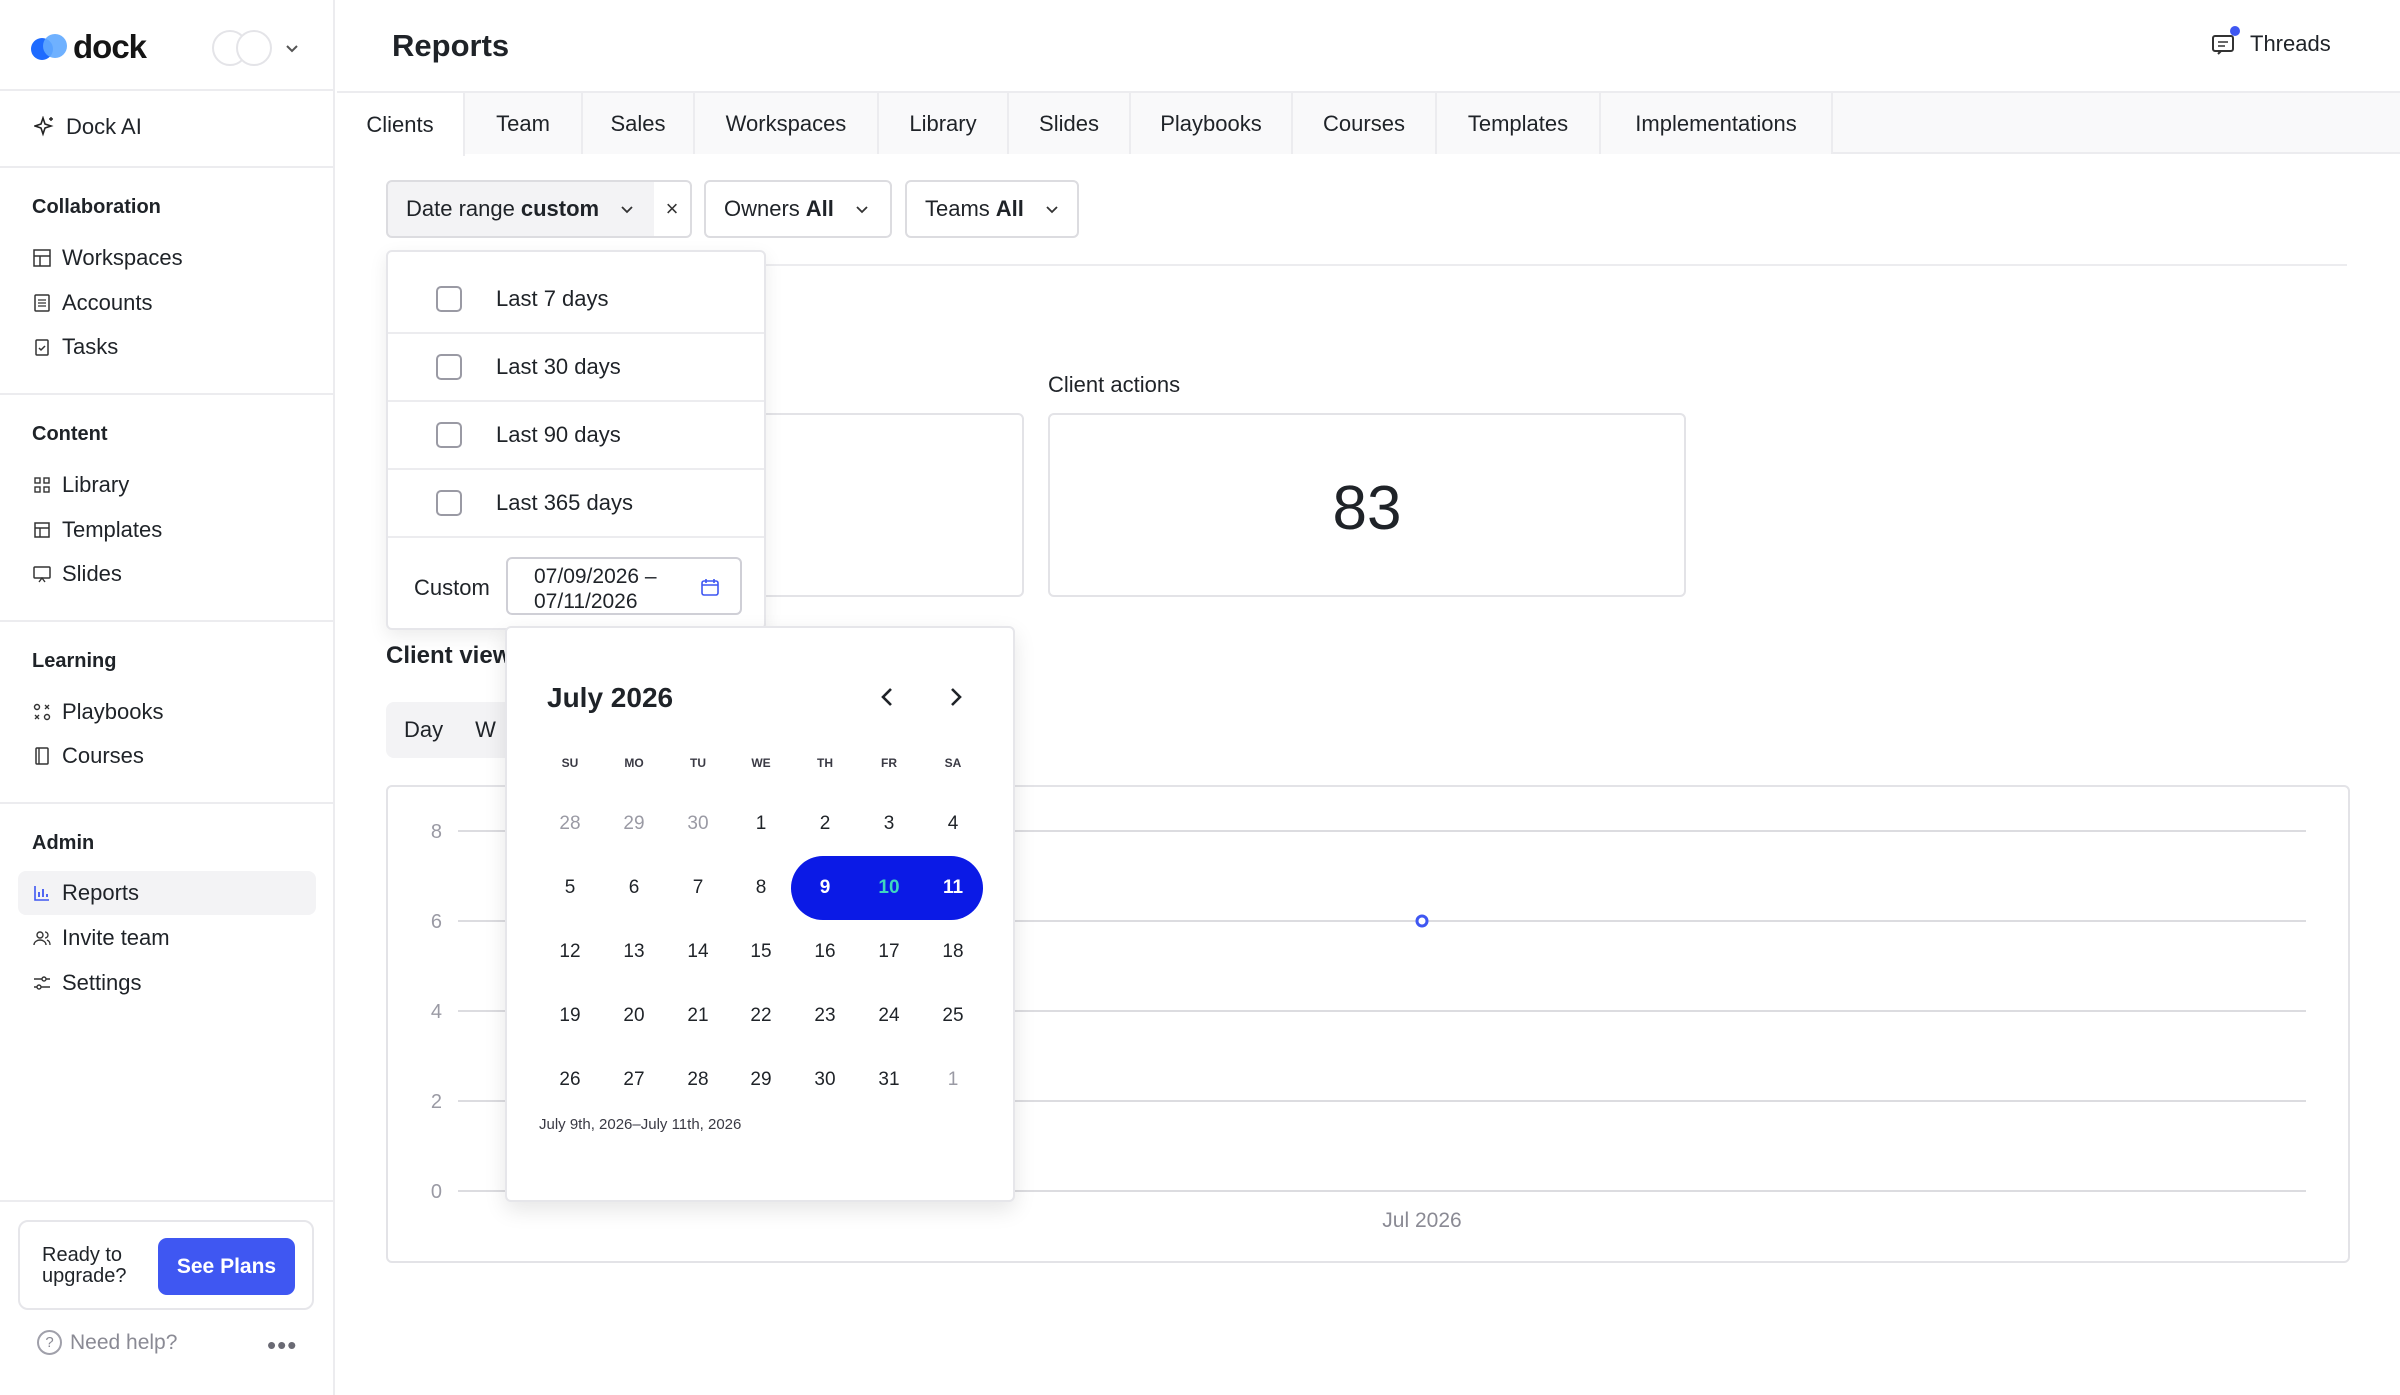 The height and width of the screenshot is (1395, 2400). Describe the element at coordinates (889, 888) in the screenshot. I see `calendar-day: 10` at that location.